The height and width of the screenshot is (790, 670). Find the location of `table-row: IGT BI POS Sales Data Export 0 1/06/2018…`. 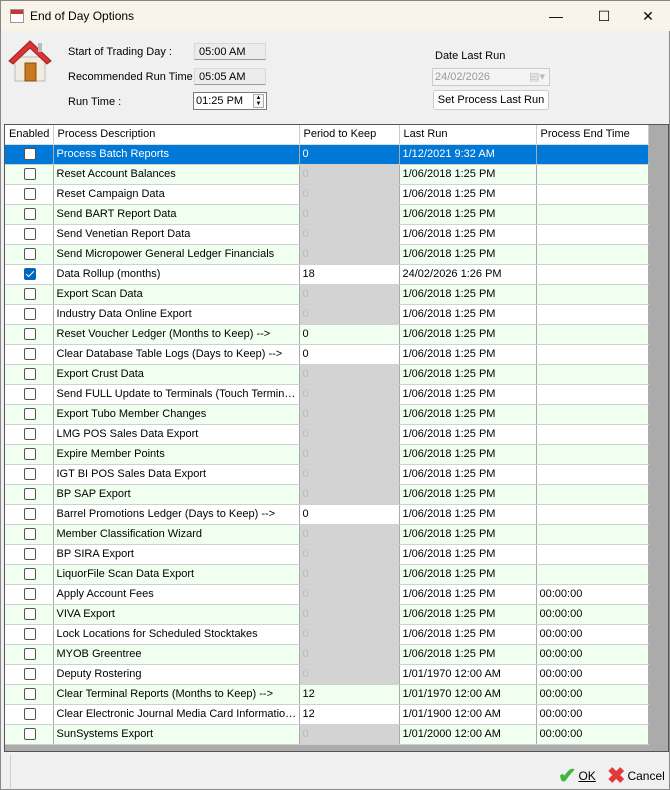

table-row: IGT BI POS Sales Data Export 0 1/06/2018… is located at coordinates (327, 474).